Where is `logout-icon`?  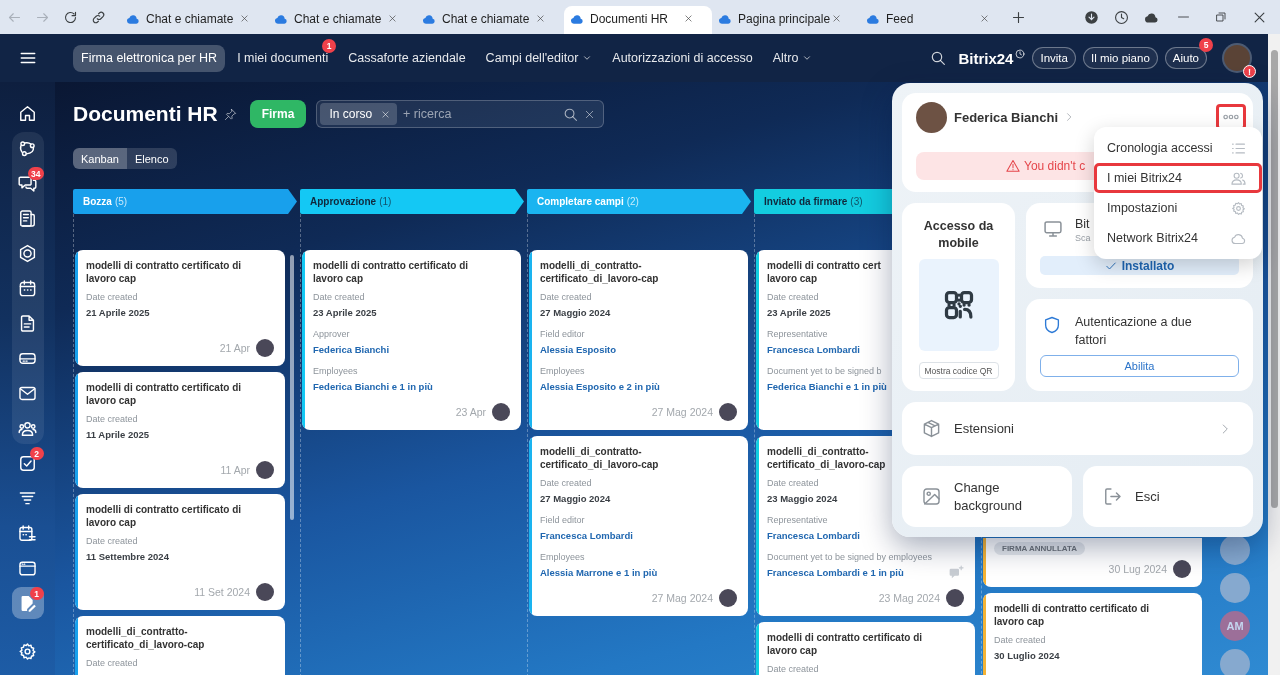 logout-icon is located at coordinates (1112, 496).